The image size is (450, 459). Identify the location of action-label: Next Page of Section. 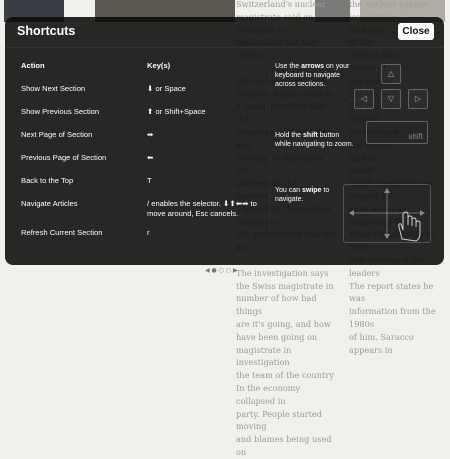
(57, 134).